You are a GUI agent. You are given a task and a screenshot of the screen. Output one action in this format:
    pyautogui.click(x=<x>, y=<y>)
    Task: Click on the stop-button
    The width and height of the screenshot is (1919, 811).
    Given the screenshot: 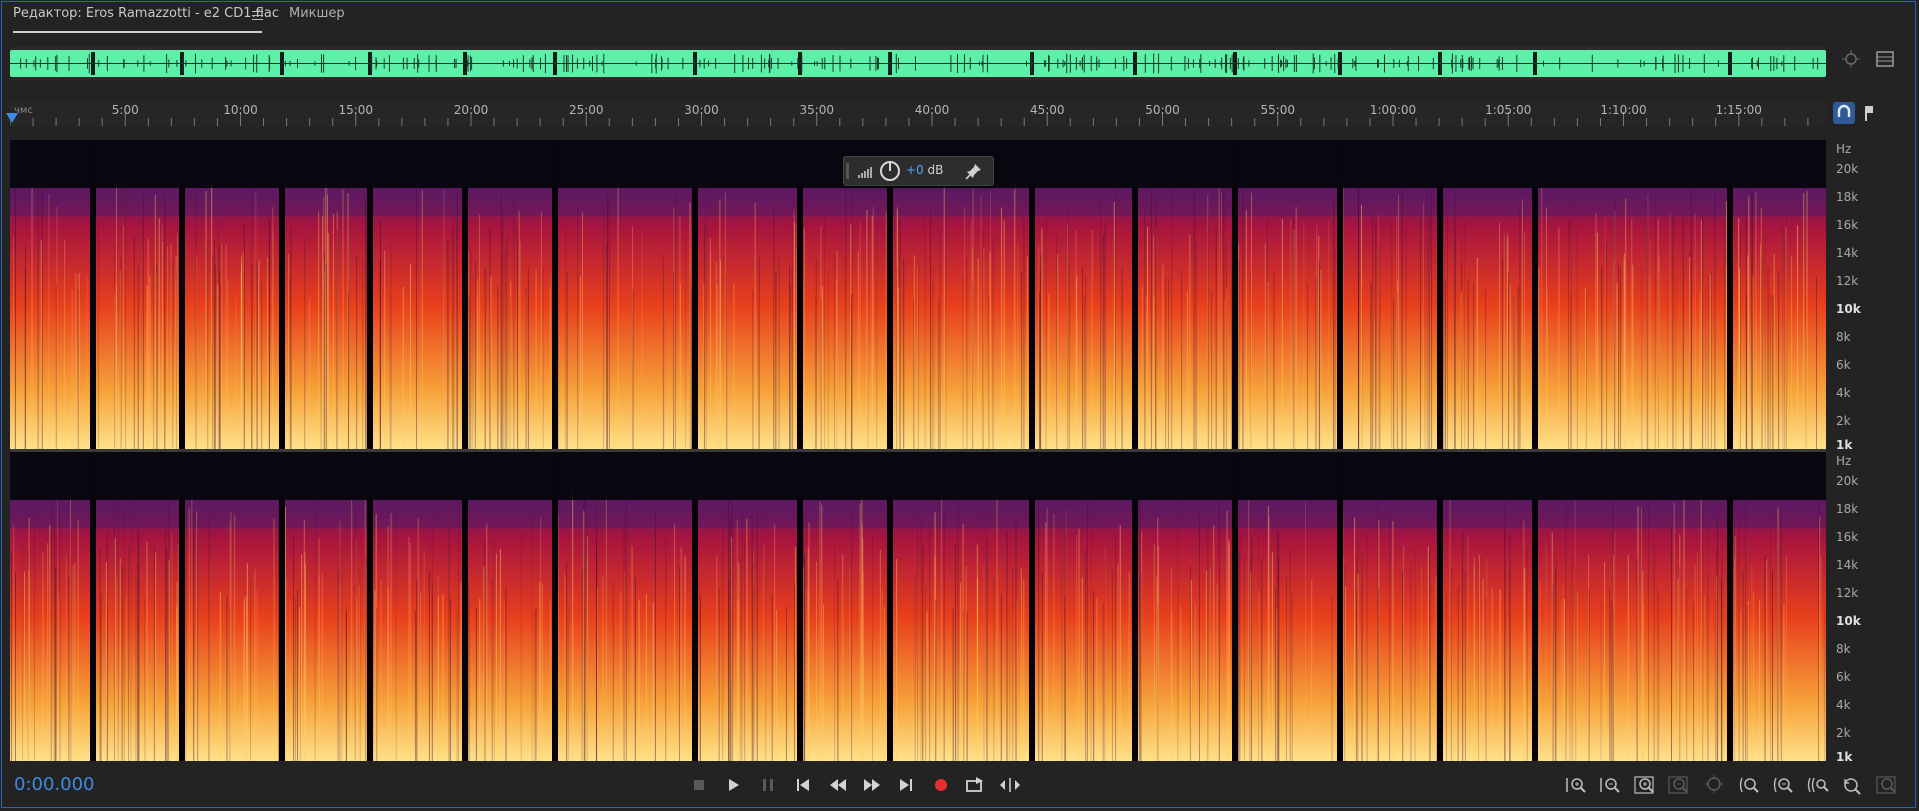 What is the action you would take?
    pyautogui.click(x=699, y=785)
    